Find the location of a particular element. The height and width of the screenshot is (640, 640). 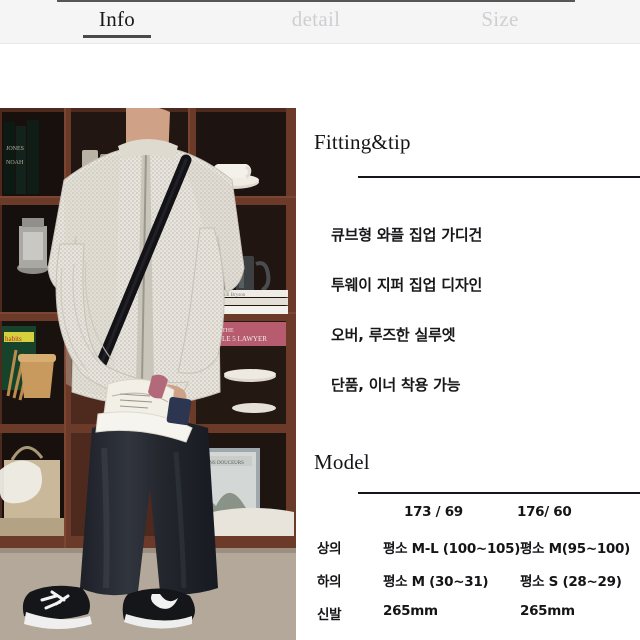

model-row3-col1: 265mm is located at coordinates (410, 611).